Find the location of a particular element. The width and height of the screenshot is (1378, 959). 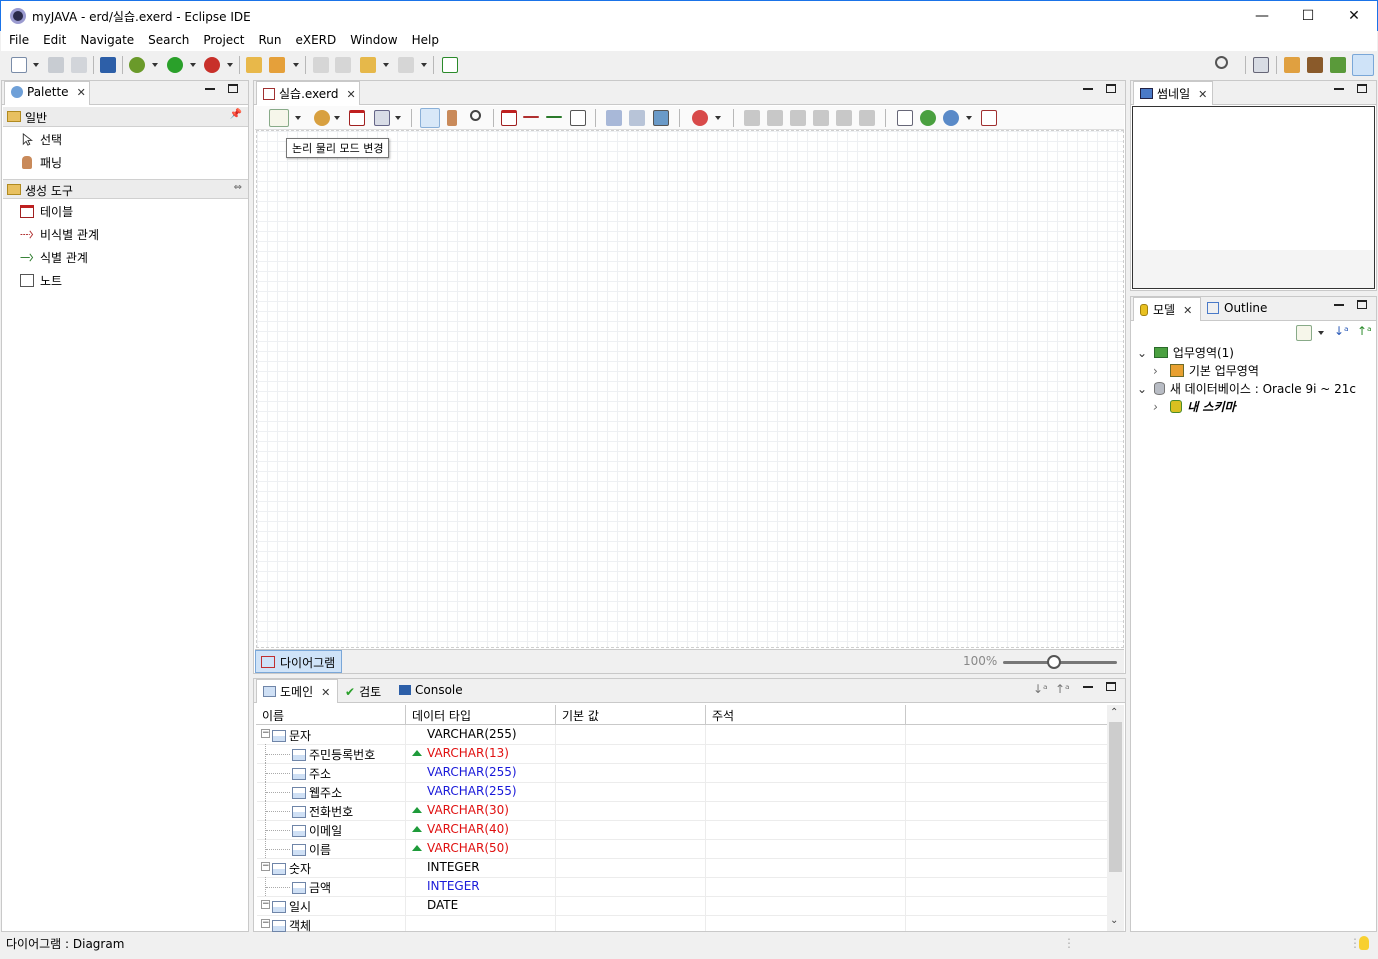

menu-navigate: Navigate is located at coordinates (107, 39).